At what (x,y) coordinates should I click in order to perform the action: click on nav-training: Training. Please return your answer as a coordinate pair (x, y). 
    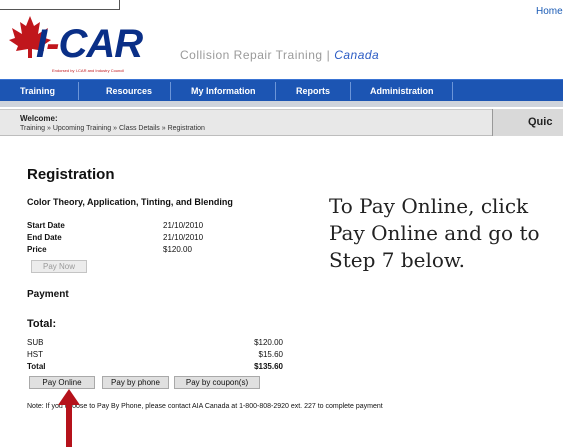
    Looking at the image, I should click on (37, 91).